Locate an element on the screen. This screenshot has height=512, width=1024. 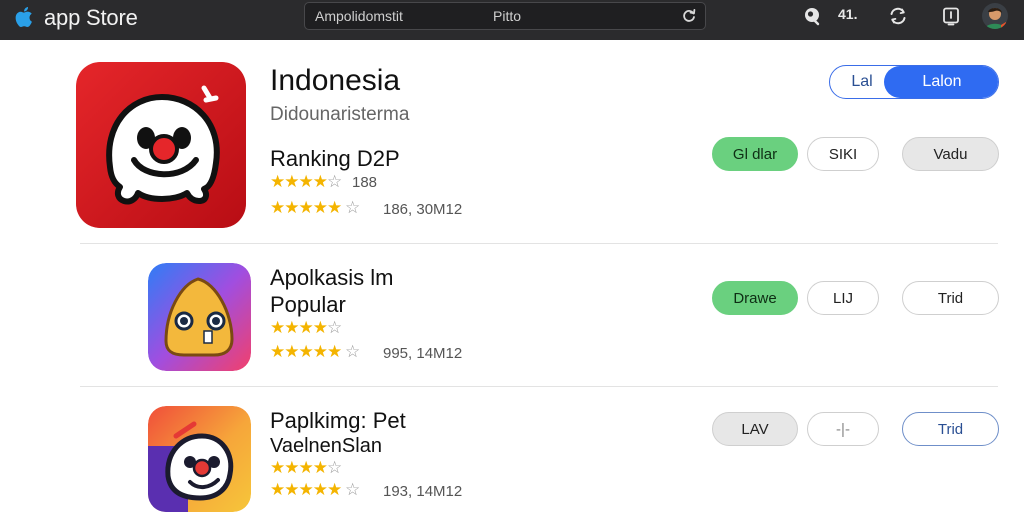
app-title: Indonesia is located at coordinates (335, 81).